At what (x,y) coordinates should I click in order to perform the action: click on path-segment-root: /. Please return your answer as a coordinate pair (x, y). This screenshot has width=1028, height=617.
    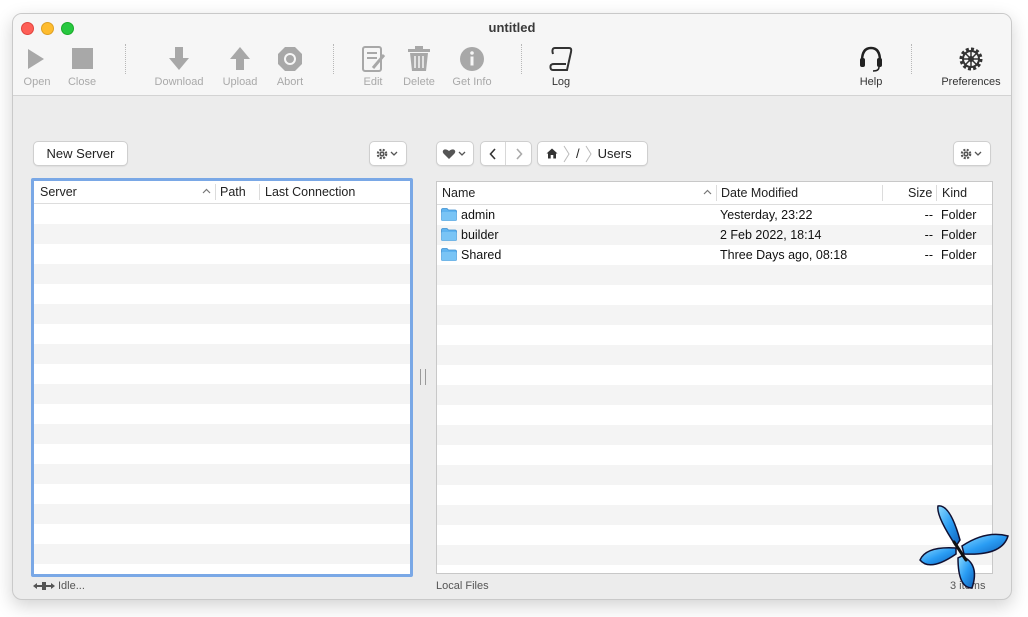
    Looking at the image, I should click on (578, 153).